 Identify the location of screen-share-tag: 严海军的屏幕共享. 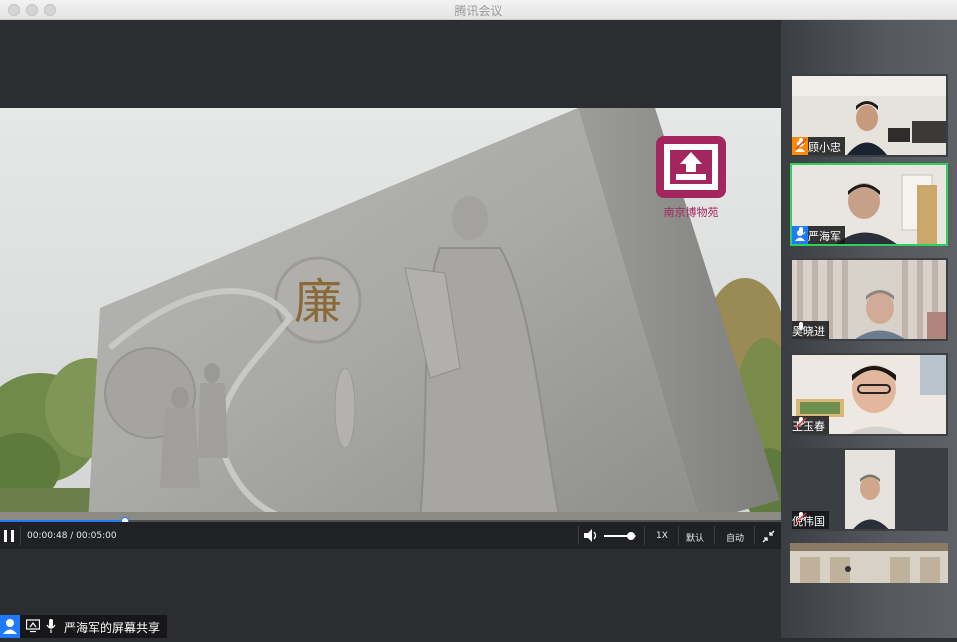
(83, 626).